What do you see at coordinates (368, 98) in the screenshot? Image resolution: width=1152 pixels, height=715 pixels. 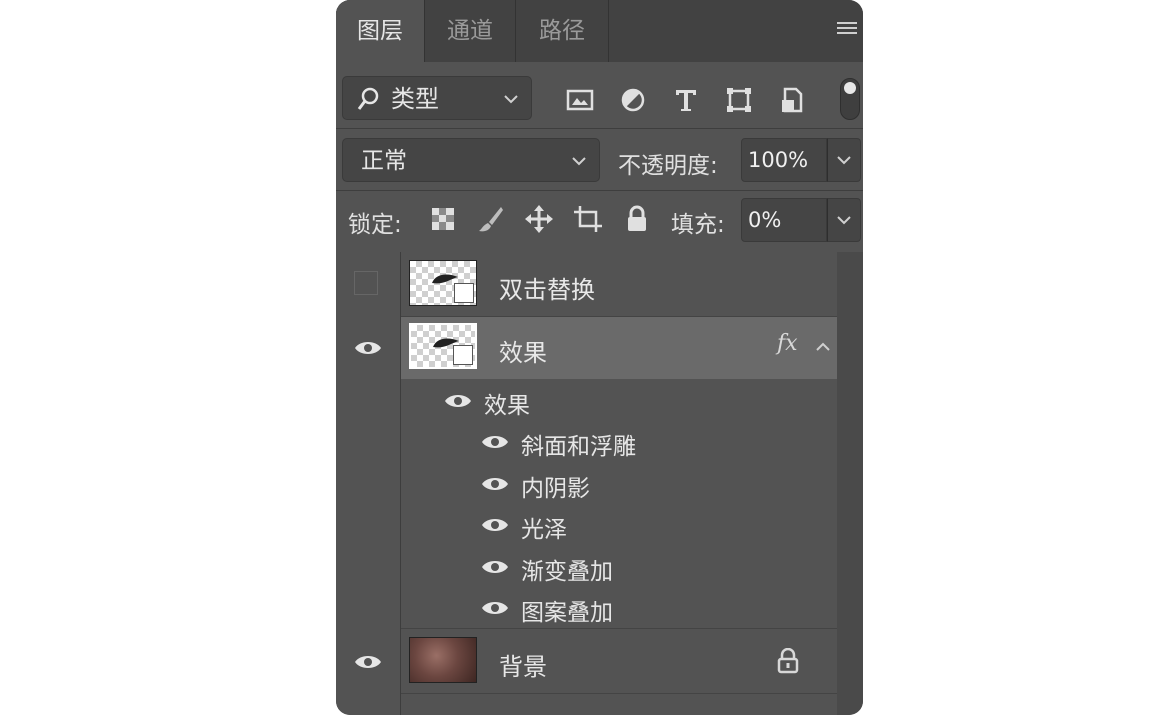 I see `search-icon` at bounding box center [368, 98].